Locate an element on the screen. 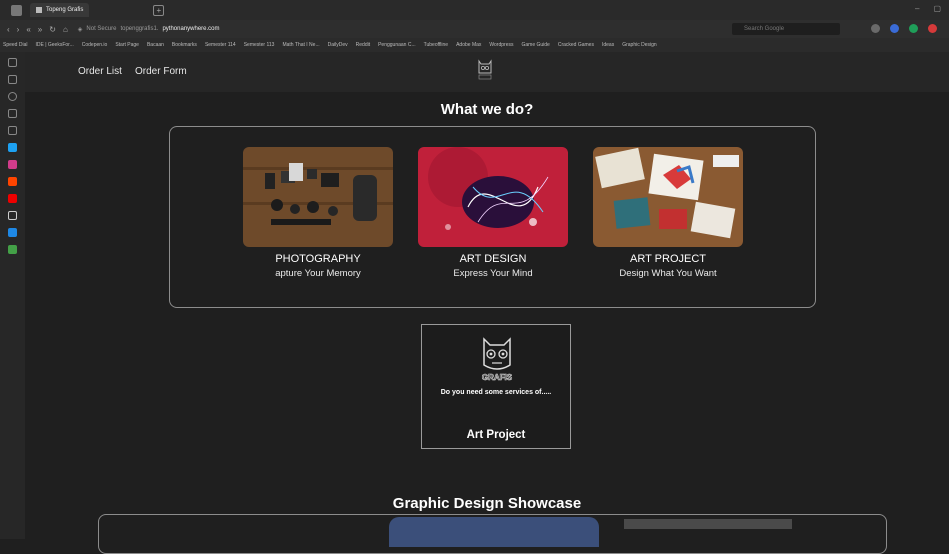 This screenshot has width=949, height=554. service-card-art-design: ART DESIGN Express Your Mind is located at coordinates (493, 213).